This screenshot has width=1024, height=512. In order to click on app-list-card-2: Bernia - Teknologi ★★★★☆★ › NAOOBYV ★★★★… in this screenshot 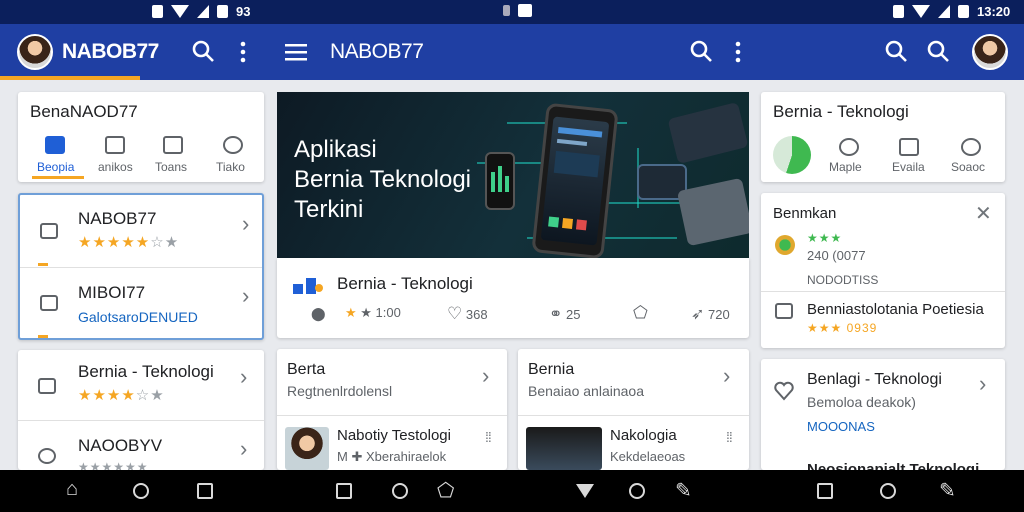, I will do `click(141, 410)`.